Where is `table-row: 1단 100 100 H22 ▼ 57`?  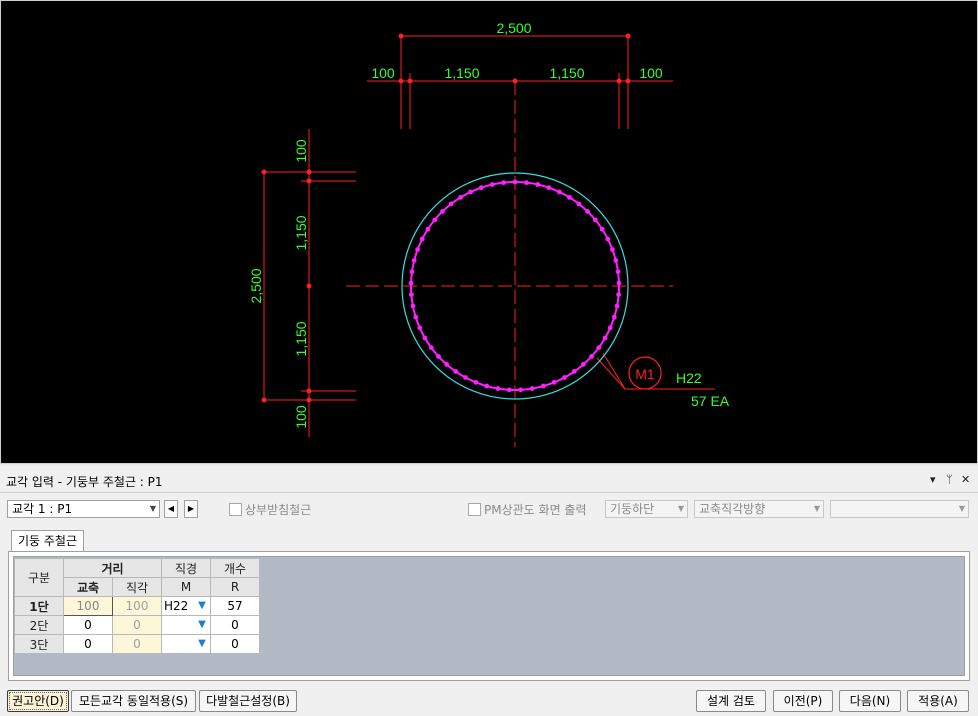 table-row: 1단 100 100 H22 ▼ 57 is located at coordinates (137, 606).